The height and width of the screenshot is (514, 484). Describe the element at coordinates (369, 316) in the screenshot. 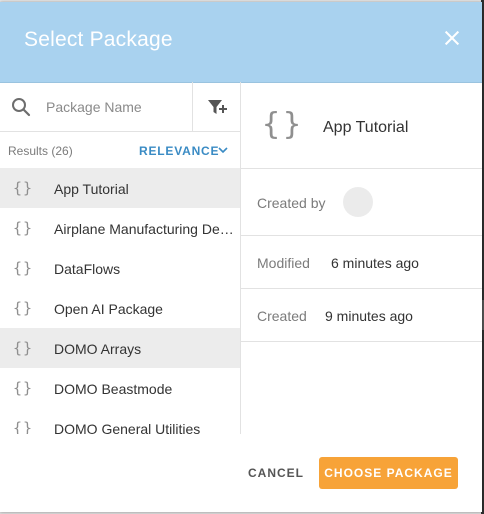

I see `created-value: 9 minutes ago` at that location.